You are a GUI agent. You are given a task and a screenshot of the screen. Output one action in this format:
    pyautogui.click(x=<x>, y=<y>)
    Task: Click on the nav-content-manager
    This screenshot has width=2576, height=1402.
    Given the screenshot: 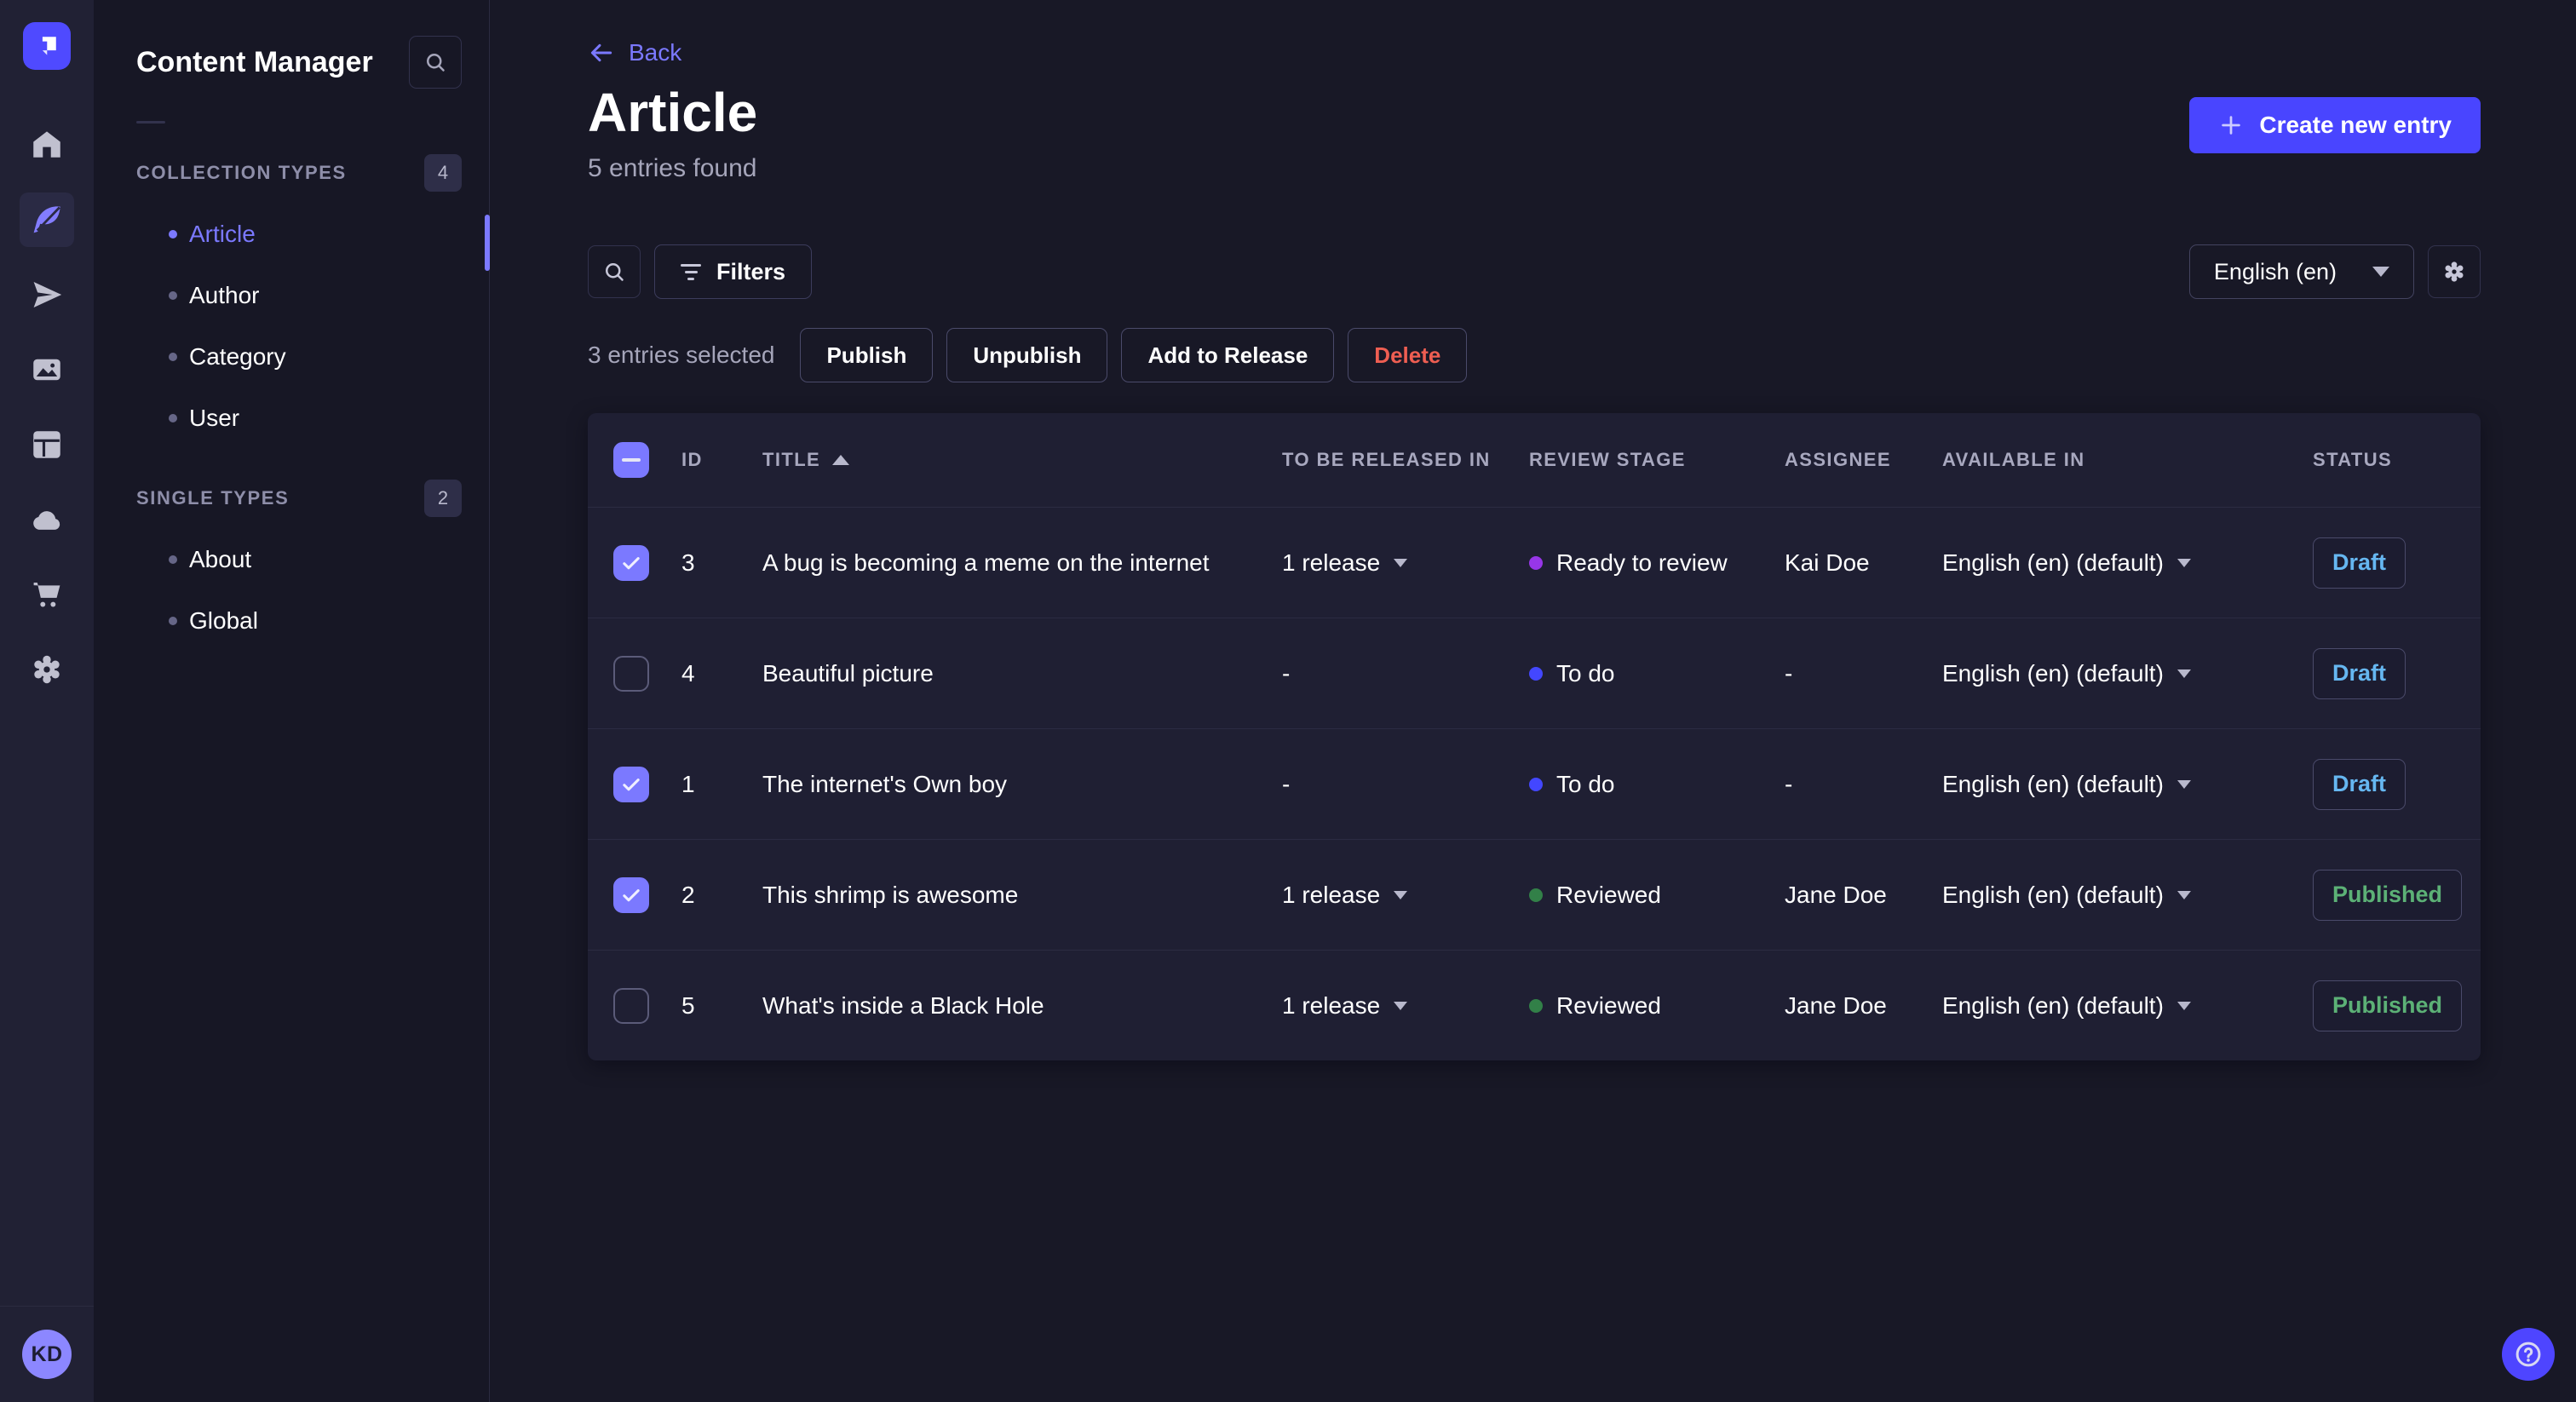 What is the action you would take?
    pyautogui.click(x=47, y=220)
    